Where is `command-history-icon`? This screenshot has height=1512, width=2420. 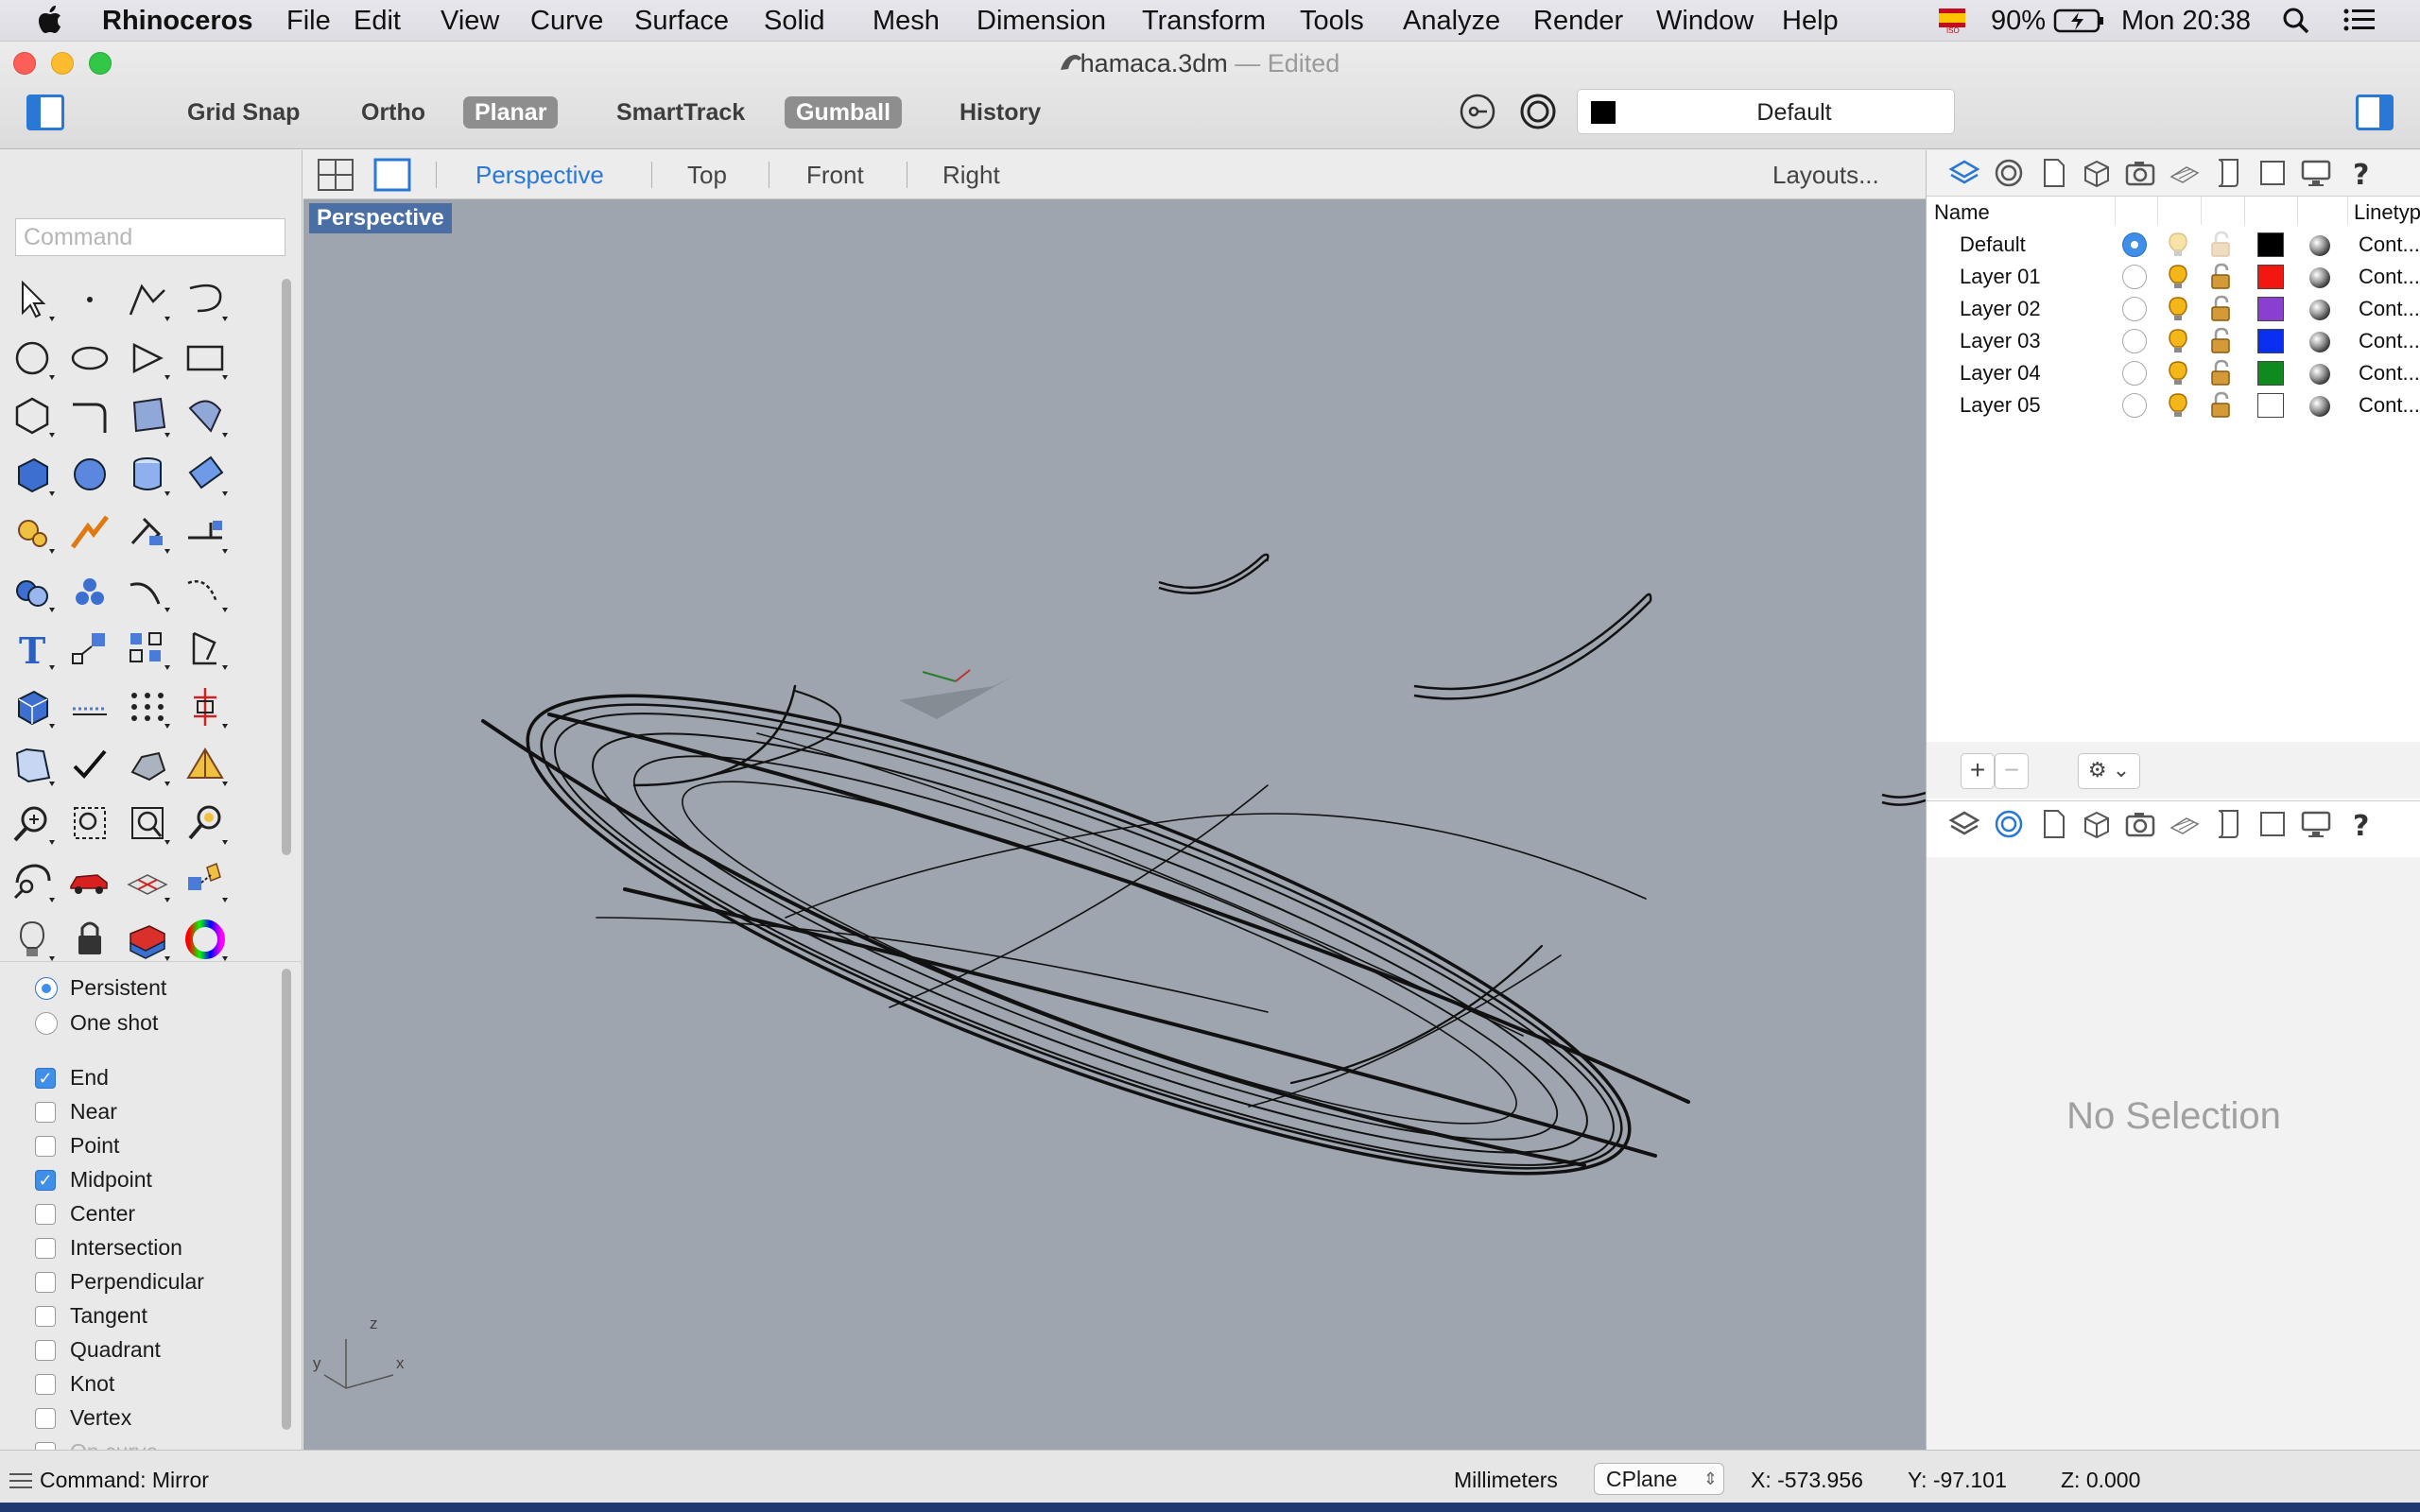 command-history-icon is located at coordinates (20, 1480).